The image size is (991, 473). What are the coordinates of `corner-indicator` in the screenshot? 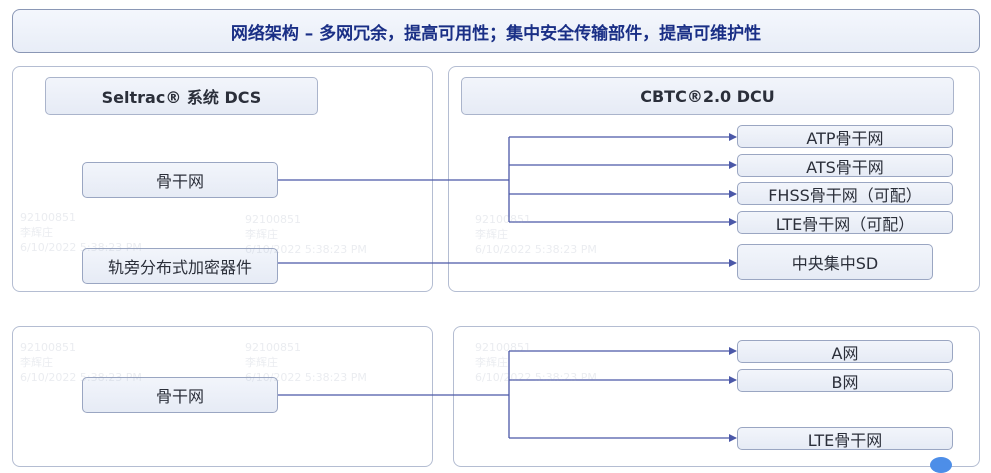 It's located at (941, 465).